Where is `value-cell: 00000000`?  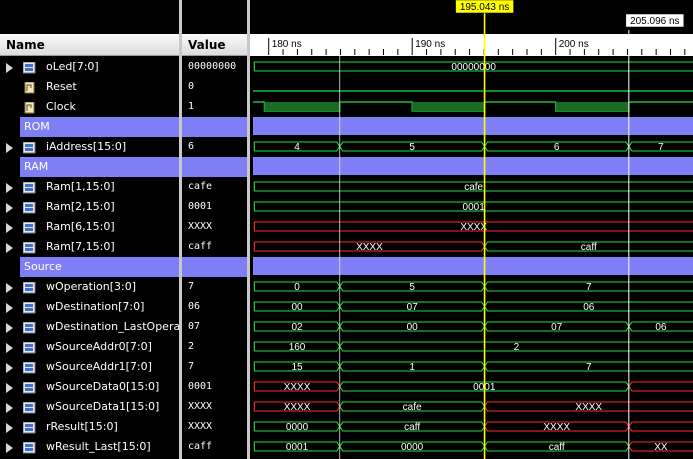
value-cell: 00000000 is located at coordinates (214, 67).